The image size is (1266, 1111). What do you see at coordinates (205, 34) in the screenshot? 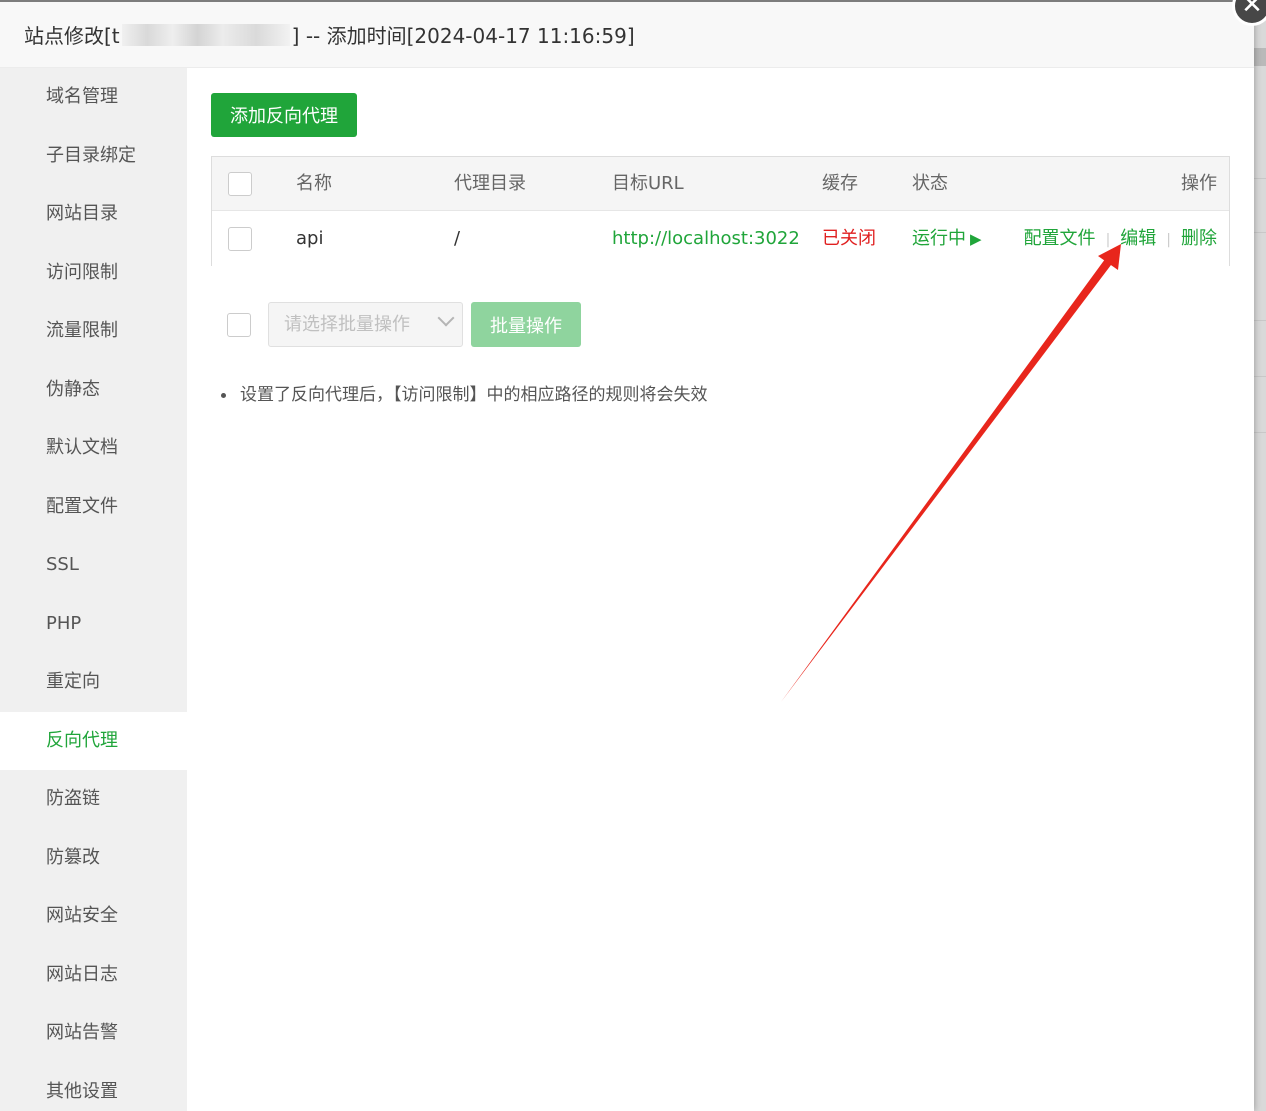
I see `redacted-site-name` at bounding box center [205, 34].